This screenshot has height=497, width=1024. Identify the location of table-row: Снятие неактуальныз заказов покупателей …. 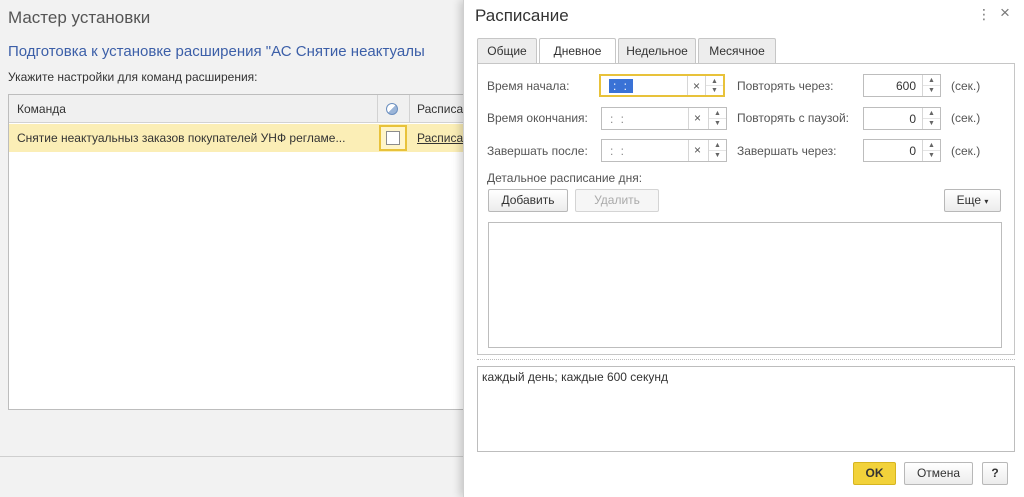
(243, 138).